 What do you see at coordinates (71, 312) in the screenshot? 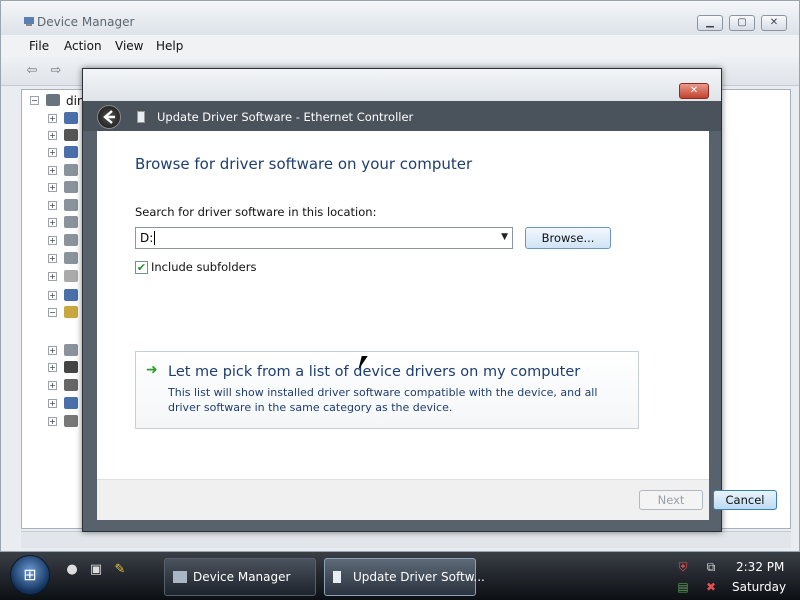
I see `unknown-device-icon` at bounding box center [71, 312].